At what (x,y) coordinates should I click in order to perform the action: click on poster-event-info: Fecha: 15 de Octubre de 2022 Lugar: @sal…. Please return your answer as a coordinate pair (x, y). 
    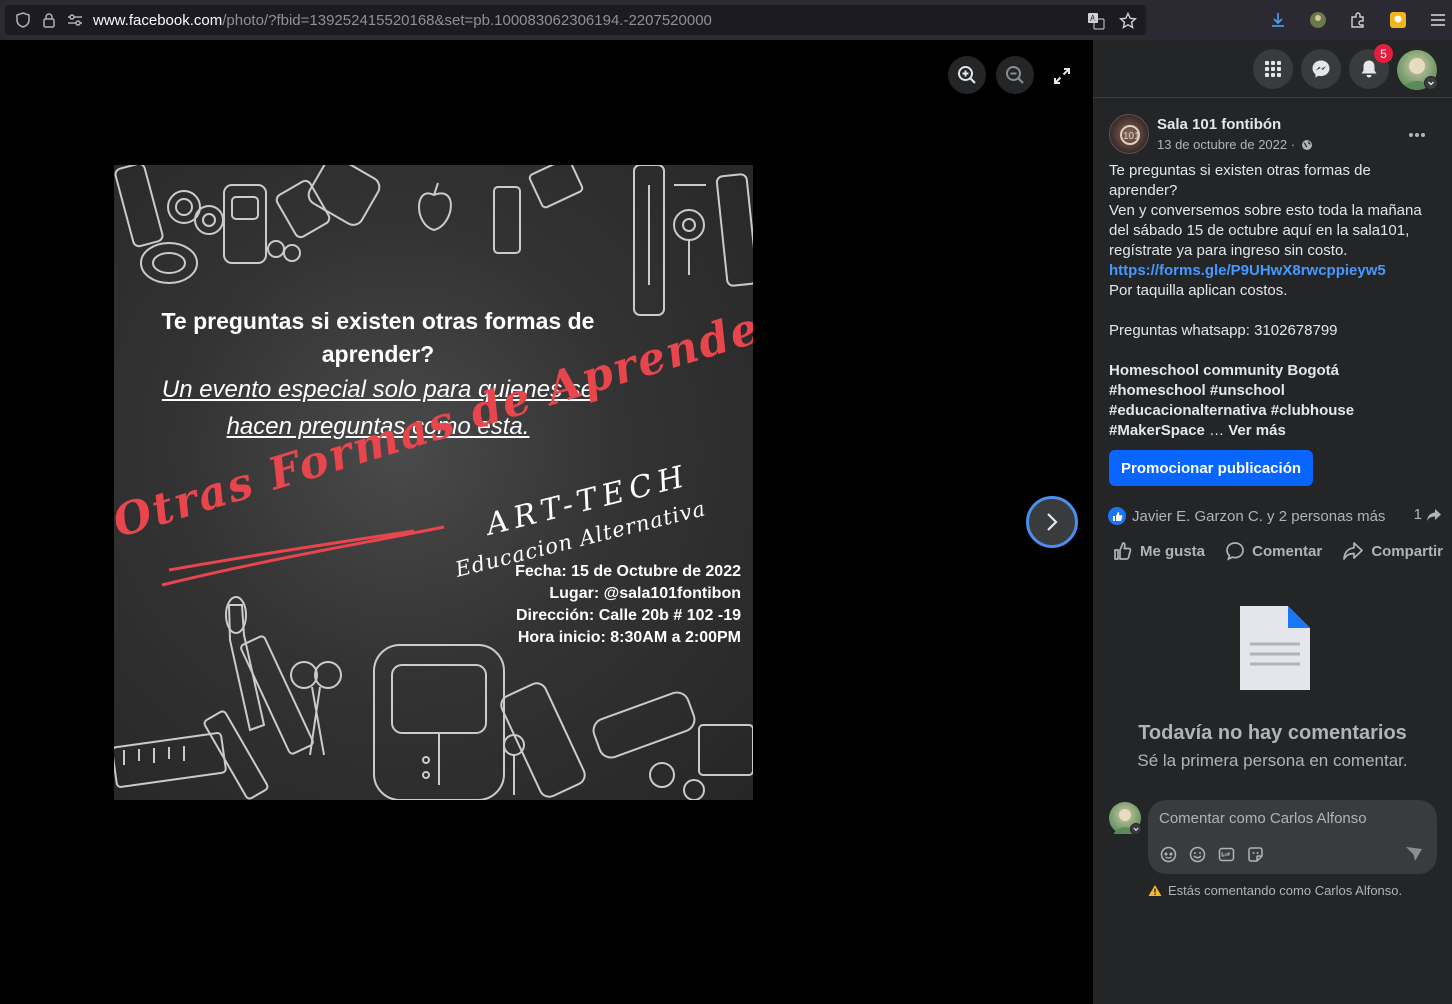
    Looking at the image, I should click on (628, 605).